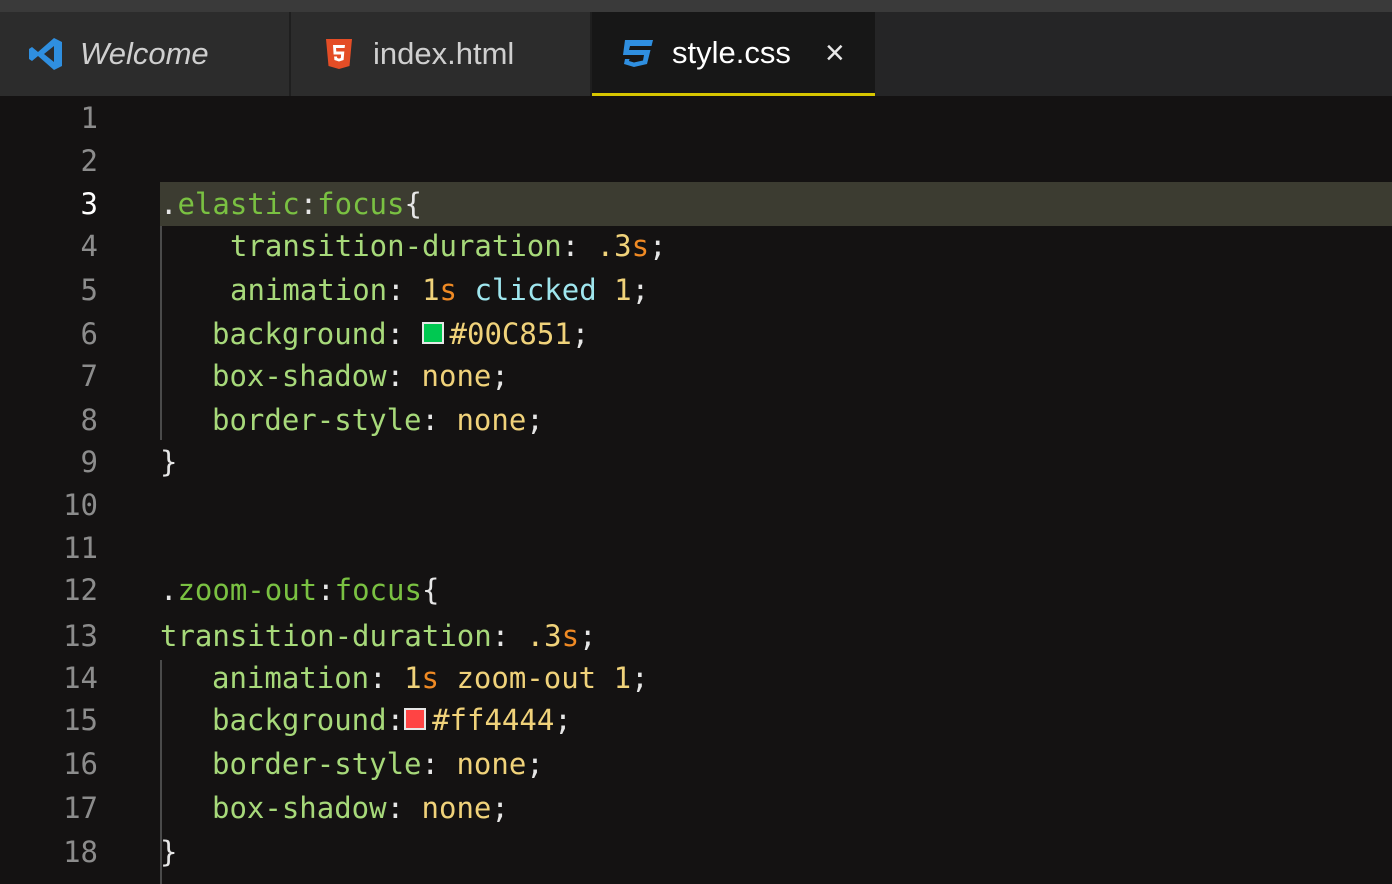 This screenshot has height=884, width=1392. What do you see at coordinates (339, 54) in the screenshot?
I see `html5-icon` at bounding box center [339, 54].